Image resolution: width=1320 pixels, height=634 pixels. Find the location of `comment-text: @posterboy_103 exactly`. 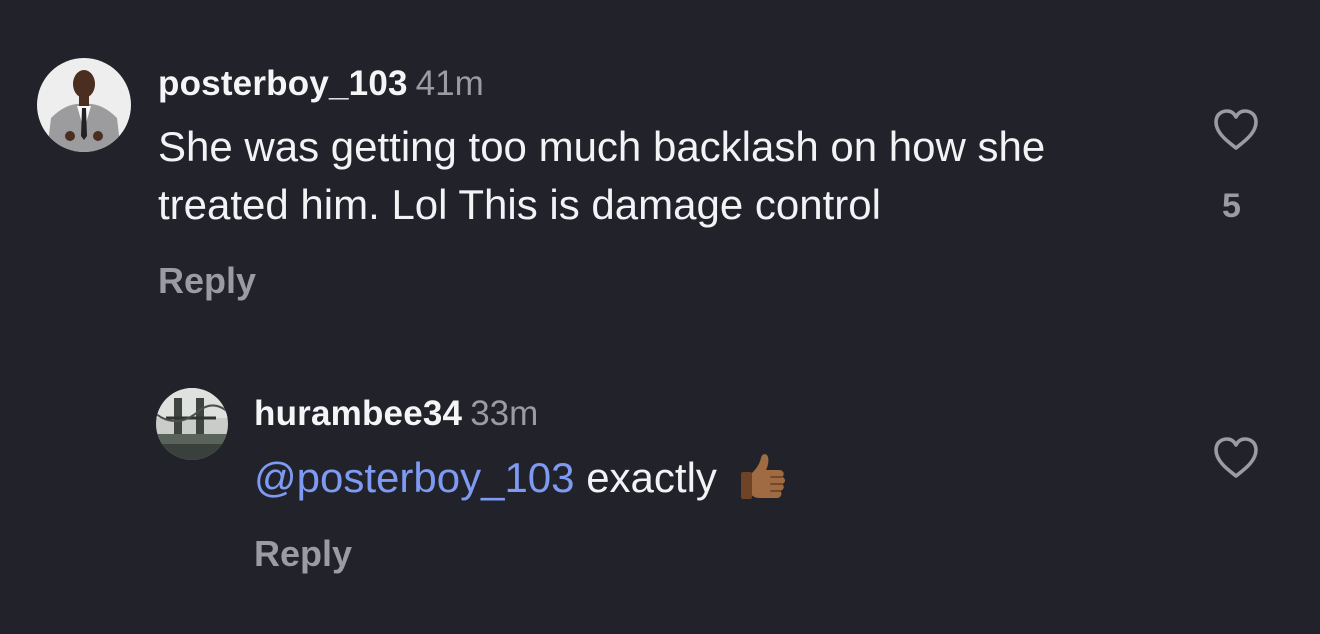

comment-text: @posterboy_103 exactly is located at coordinates (523, 483).